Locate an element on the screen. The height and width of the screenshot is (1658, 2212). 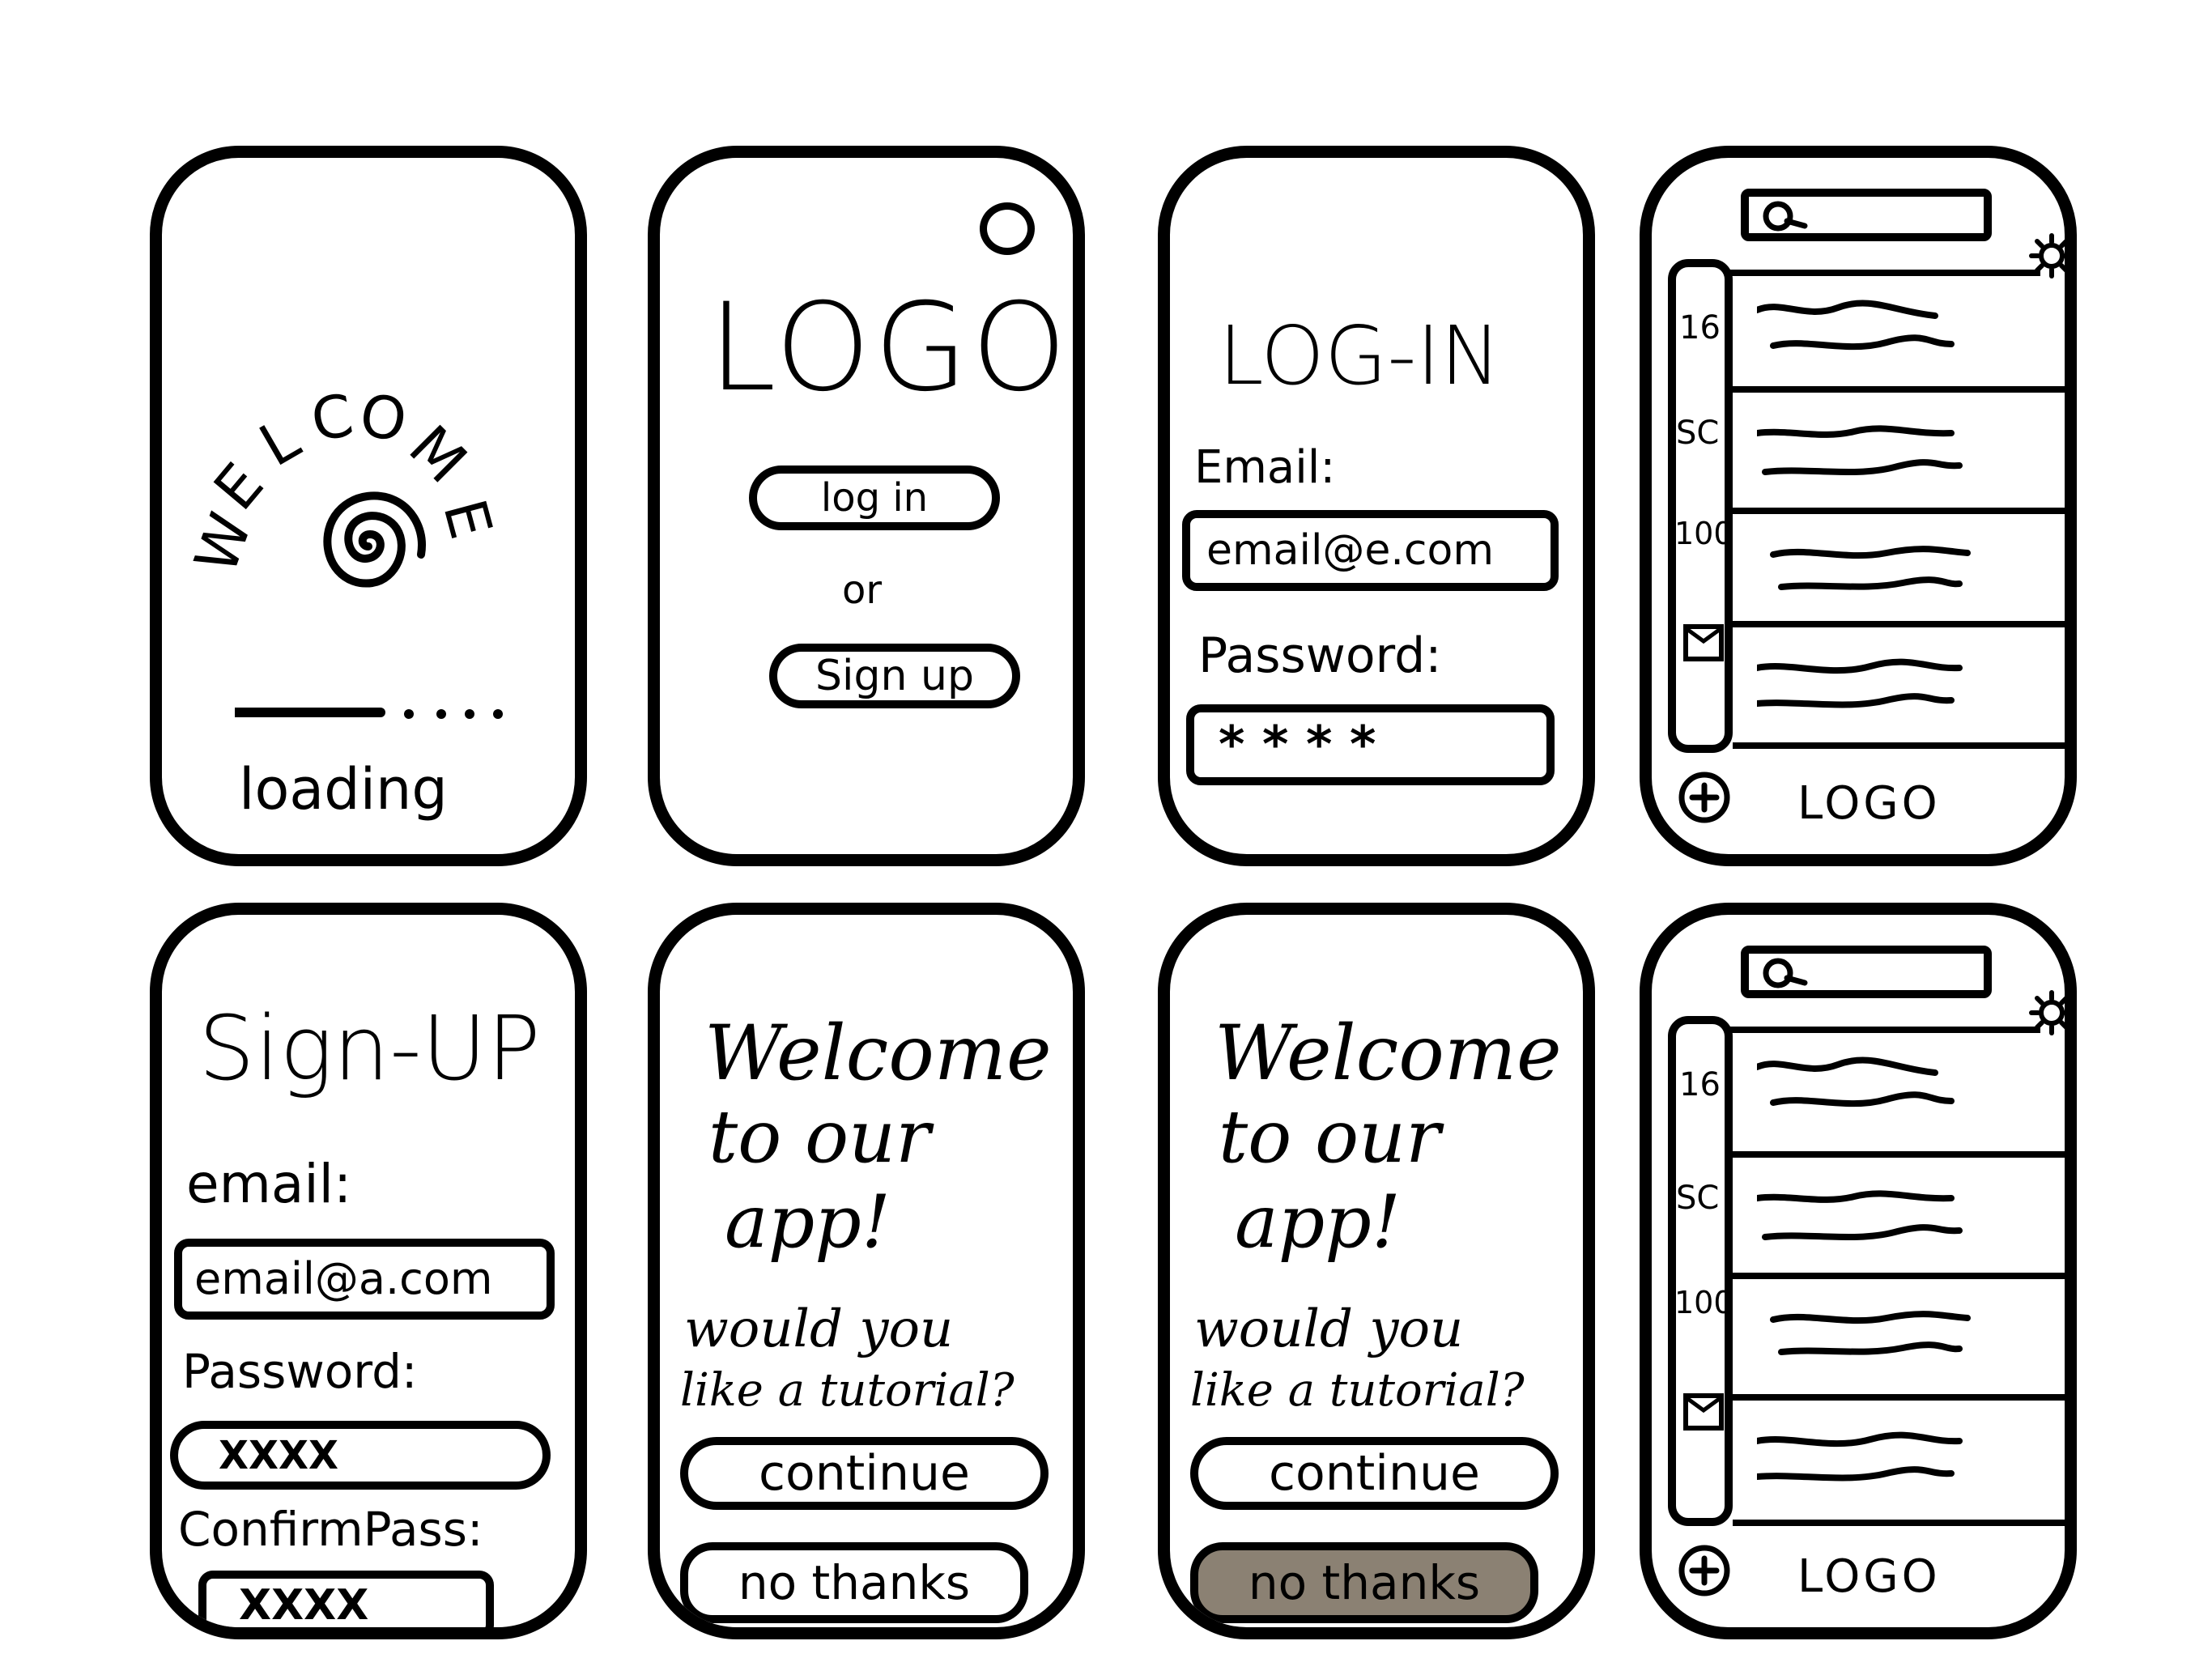
password-field: * * * * is located at coordinates (1371, 744).